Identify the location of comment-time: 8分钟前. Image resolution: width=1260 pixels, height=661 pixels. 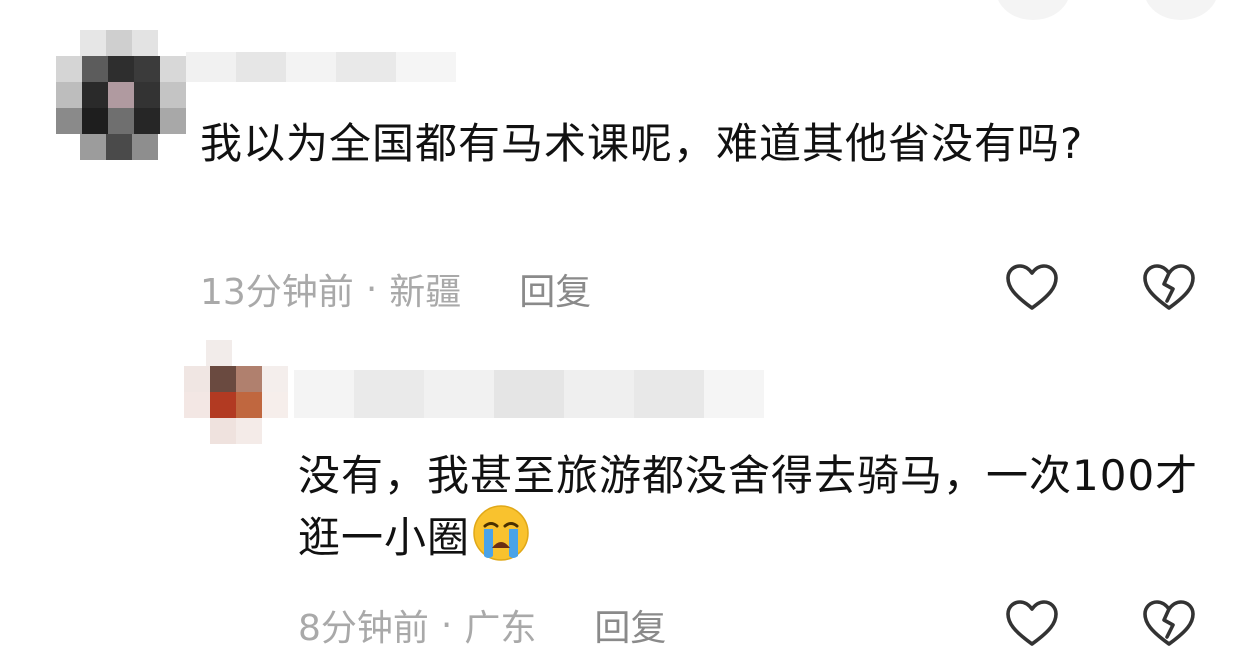
(363, 628).